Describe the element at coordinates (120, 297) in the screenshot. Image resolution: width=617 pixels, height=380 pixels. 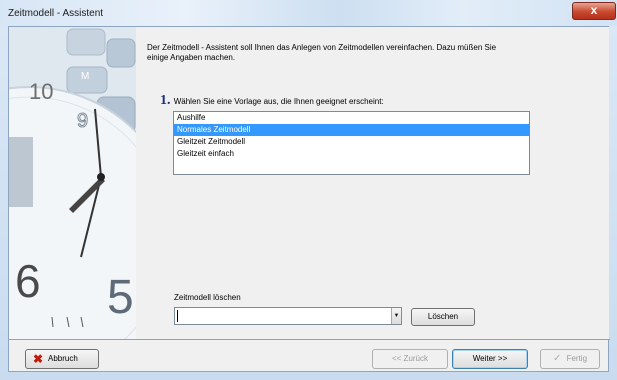
I see `svg-text: 5` at that location.